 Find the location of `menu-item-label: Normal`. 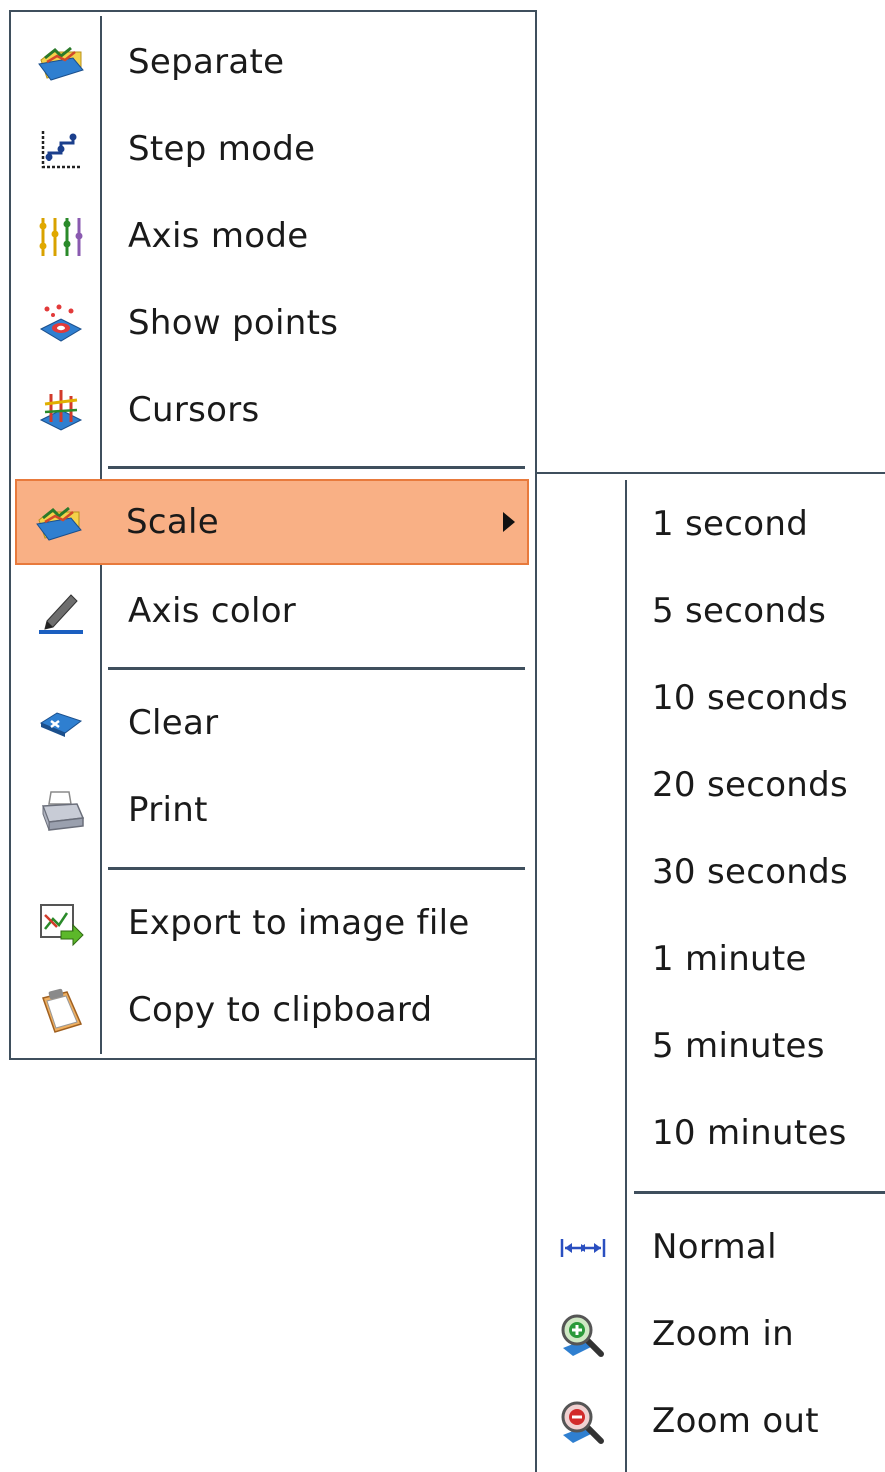

menu-item-label: Normal is located at coordinates (714, 1247).